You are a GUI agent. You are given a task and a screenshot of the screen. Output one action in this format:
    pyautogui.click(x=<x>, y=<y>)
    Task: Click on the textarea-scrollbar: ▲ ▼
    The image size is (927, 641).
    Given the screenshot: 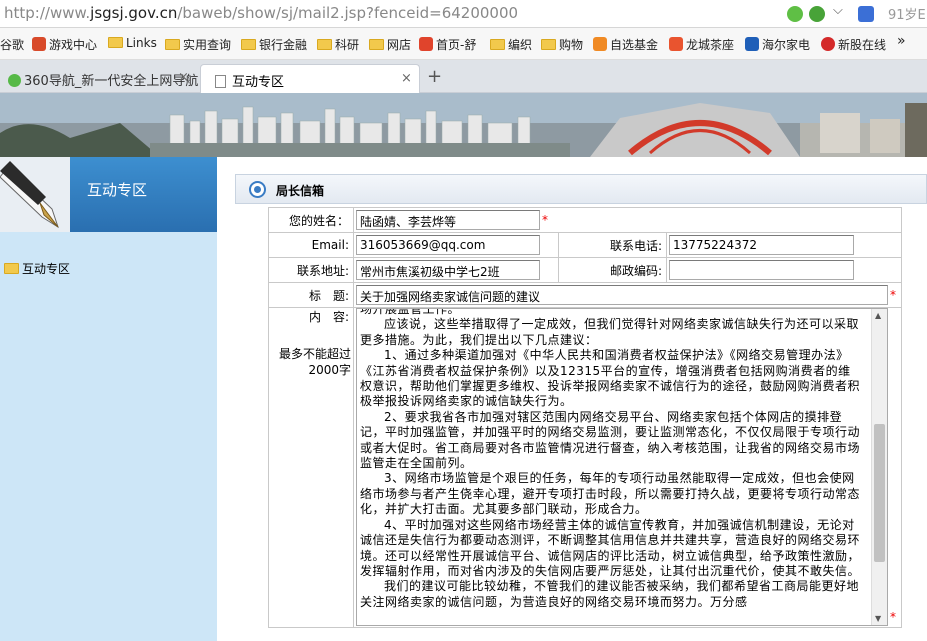 What is the action you would take?
    pyautogui.click(x=879, y=467)
    